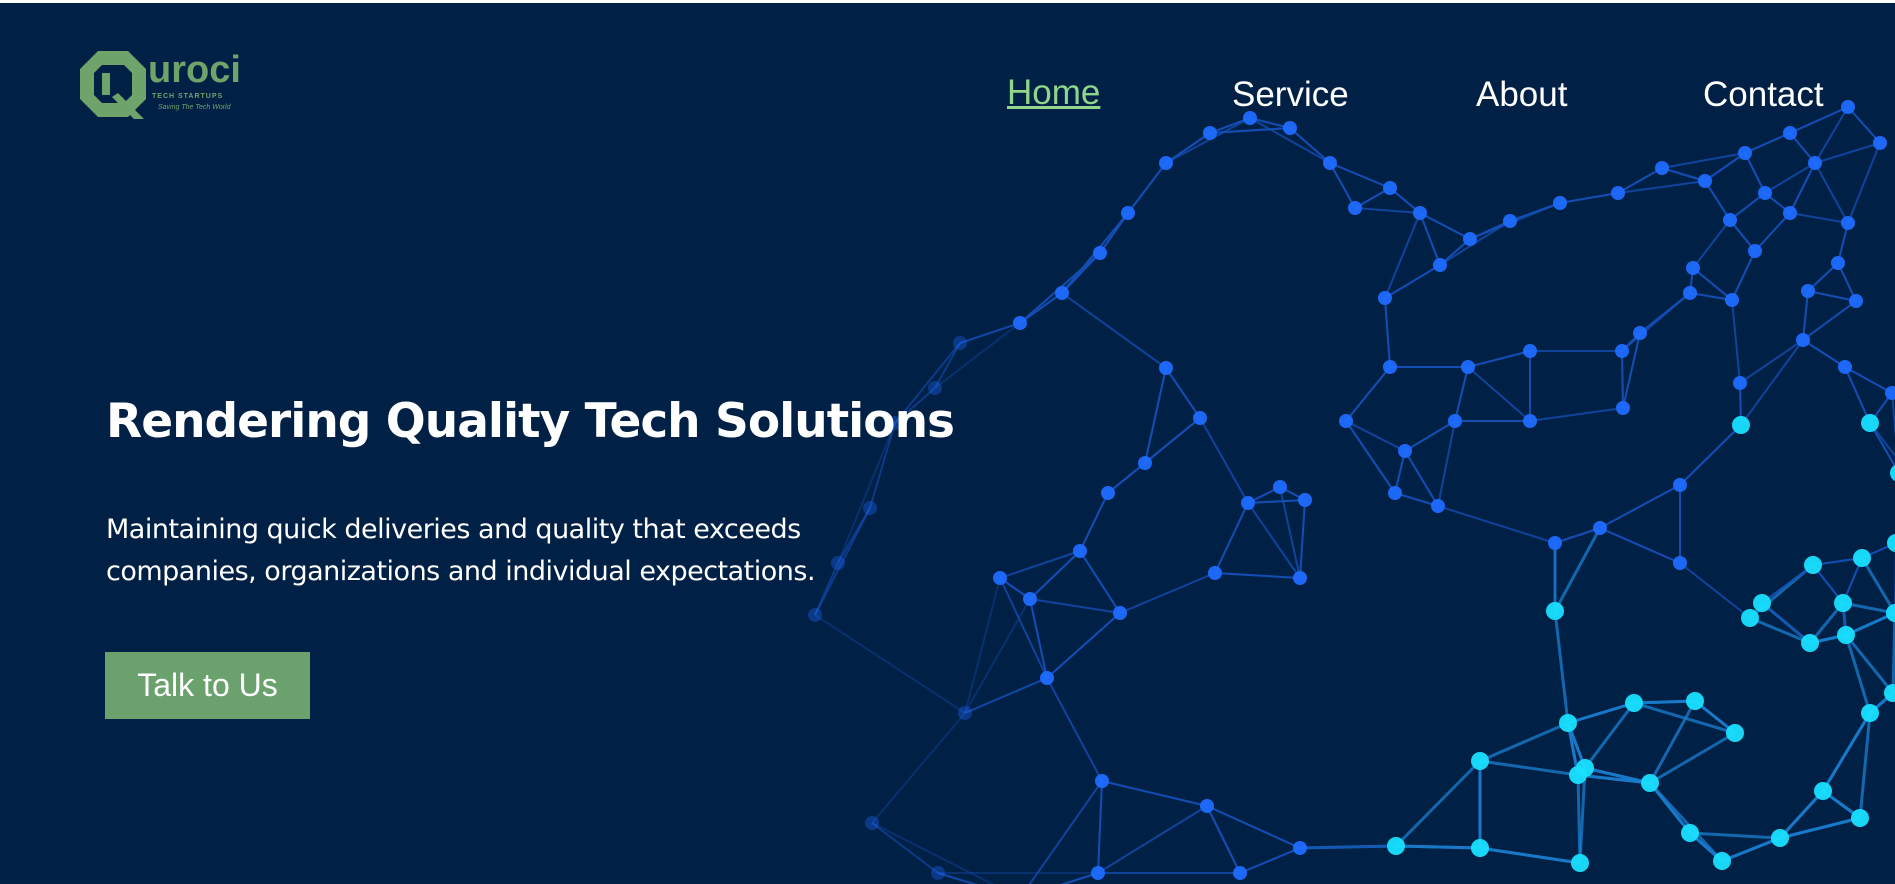  I want to click on logo-subtitle: TECH STARTUPS, so click(188, 96).